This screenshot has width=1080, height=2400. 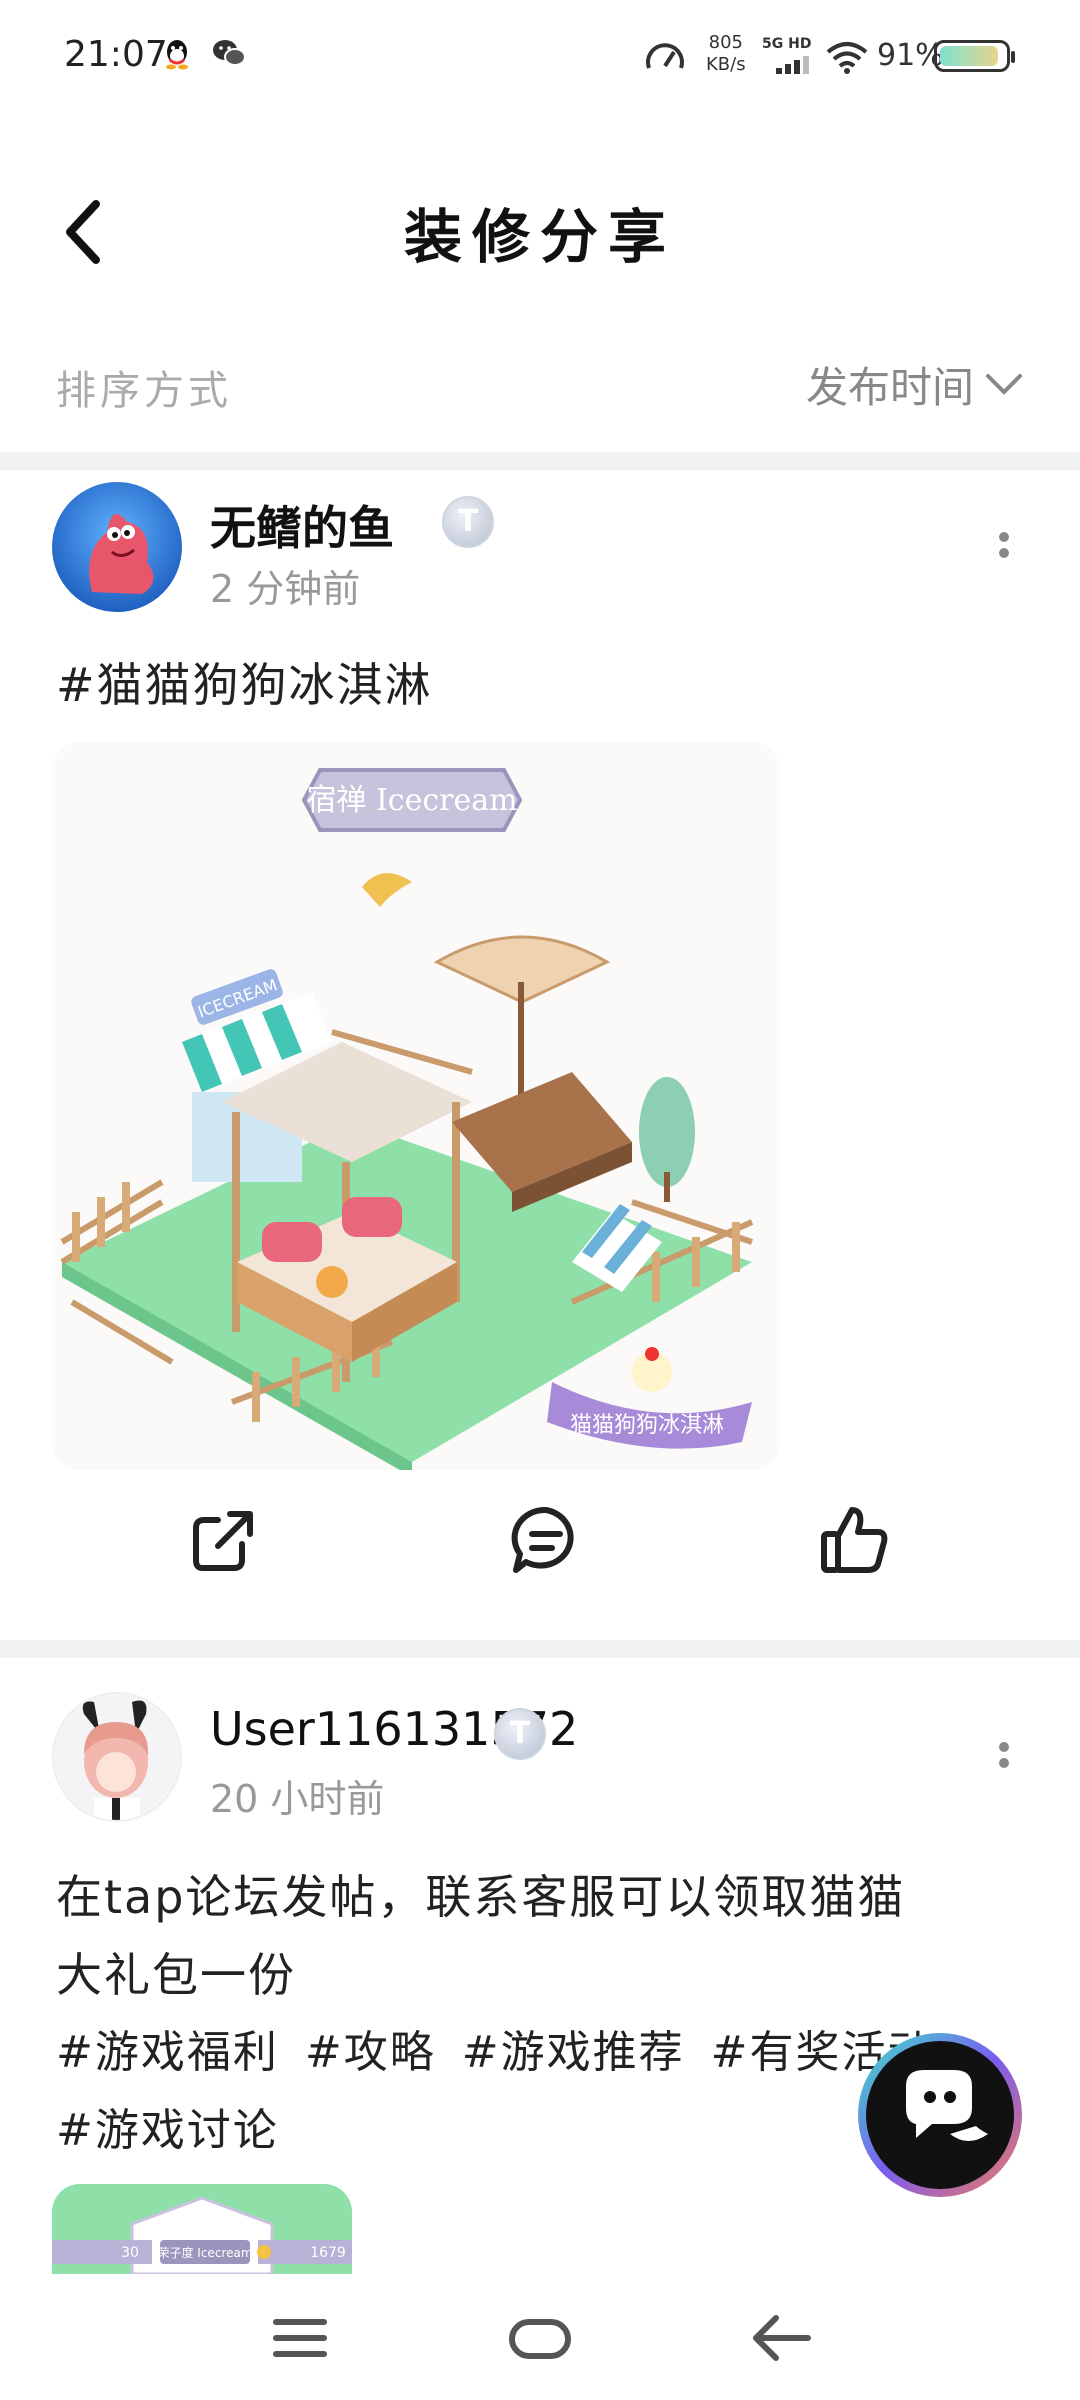 I want to click on image-ribbon-text: 猫猫狗狗冰淇淋, so click(x=647, y=1425).